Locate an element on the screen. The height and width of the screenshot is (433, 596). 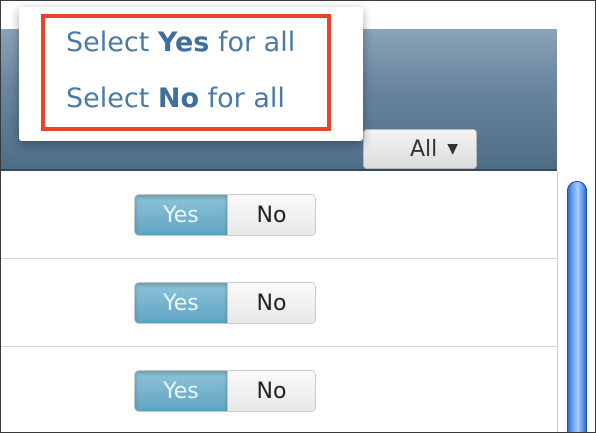
scrollbar-thumb is located at coordinates (577, 306).